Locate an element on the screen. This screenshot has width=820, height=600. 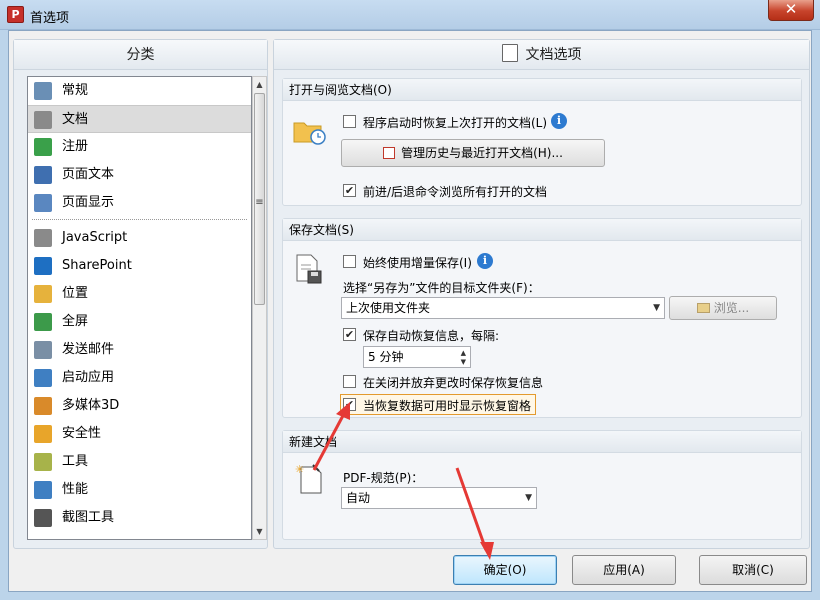
category-item-label: 文档 is located at coordinates (75, 119).